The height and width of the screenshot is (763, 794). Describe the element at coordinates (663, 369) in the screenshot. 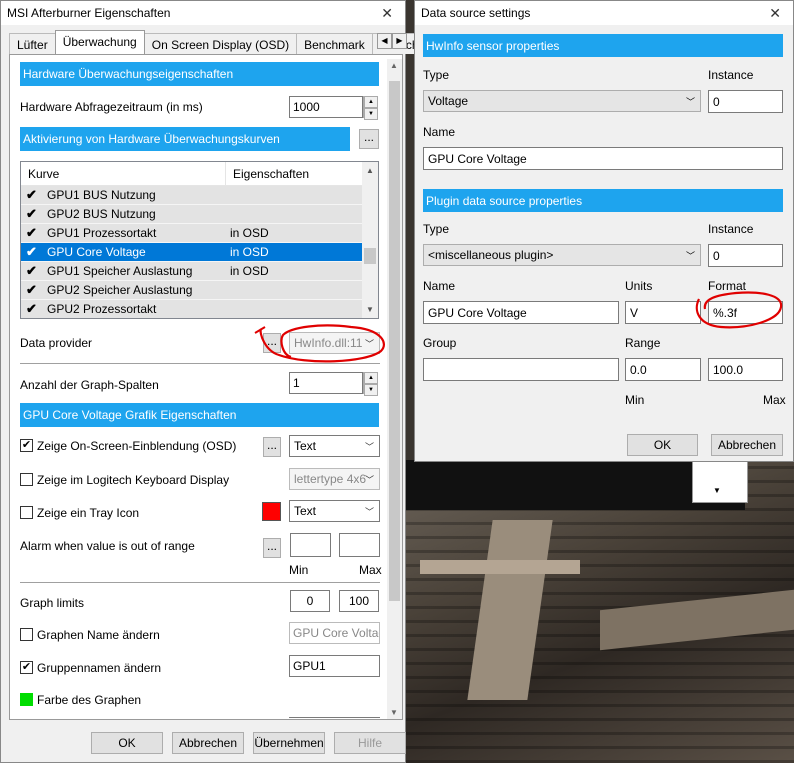

I see `range-min-input: 0.0` at that location.